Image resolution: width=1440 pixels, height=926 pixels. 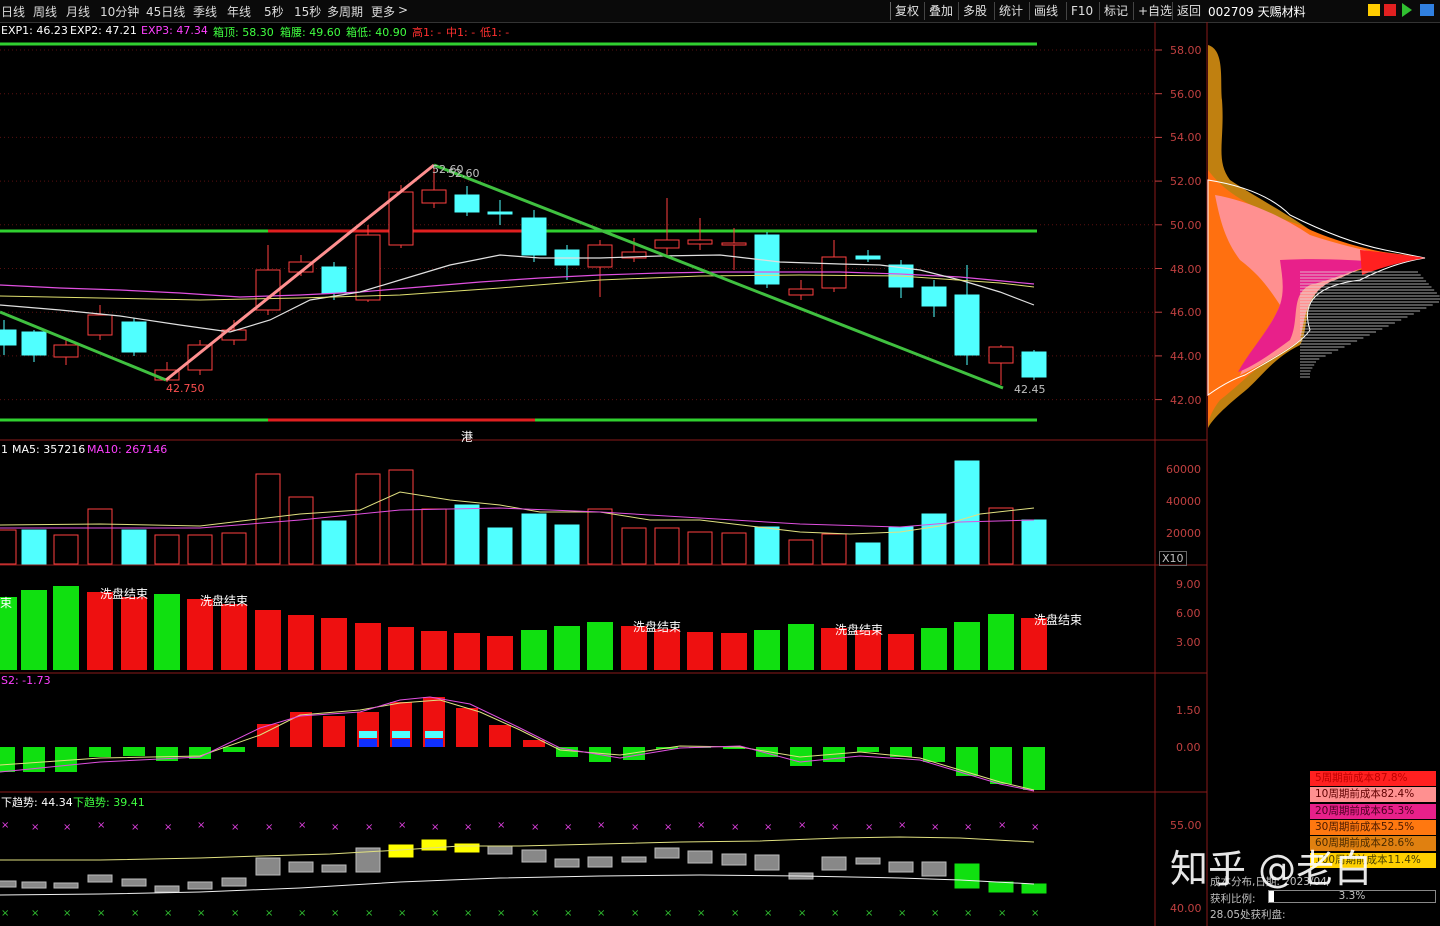 I want to click on vol-ma5-label: MA5: 357216, so click(x=49, y=449).